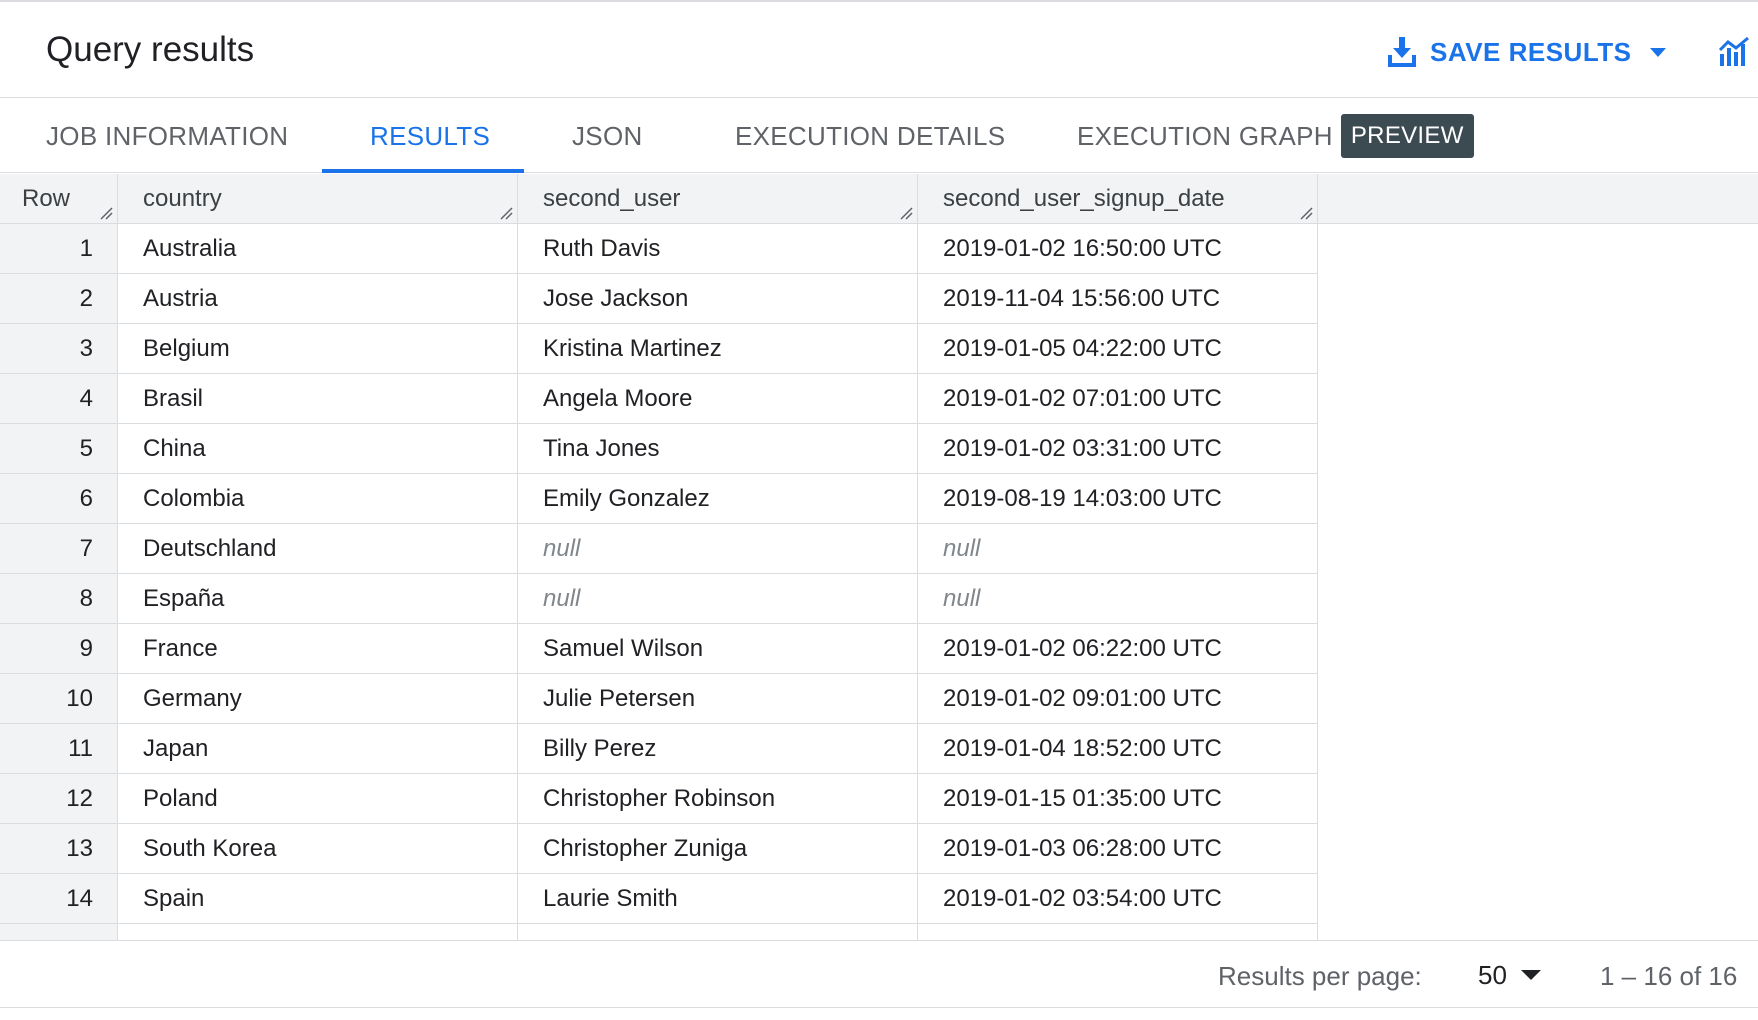 This screenshot has height=1020, width=1758. What do you see at coordinates (318, 299) in the screenshot?
I see `country-cell: Austria` at bounding box center [318, 299].